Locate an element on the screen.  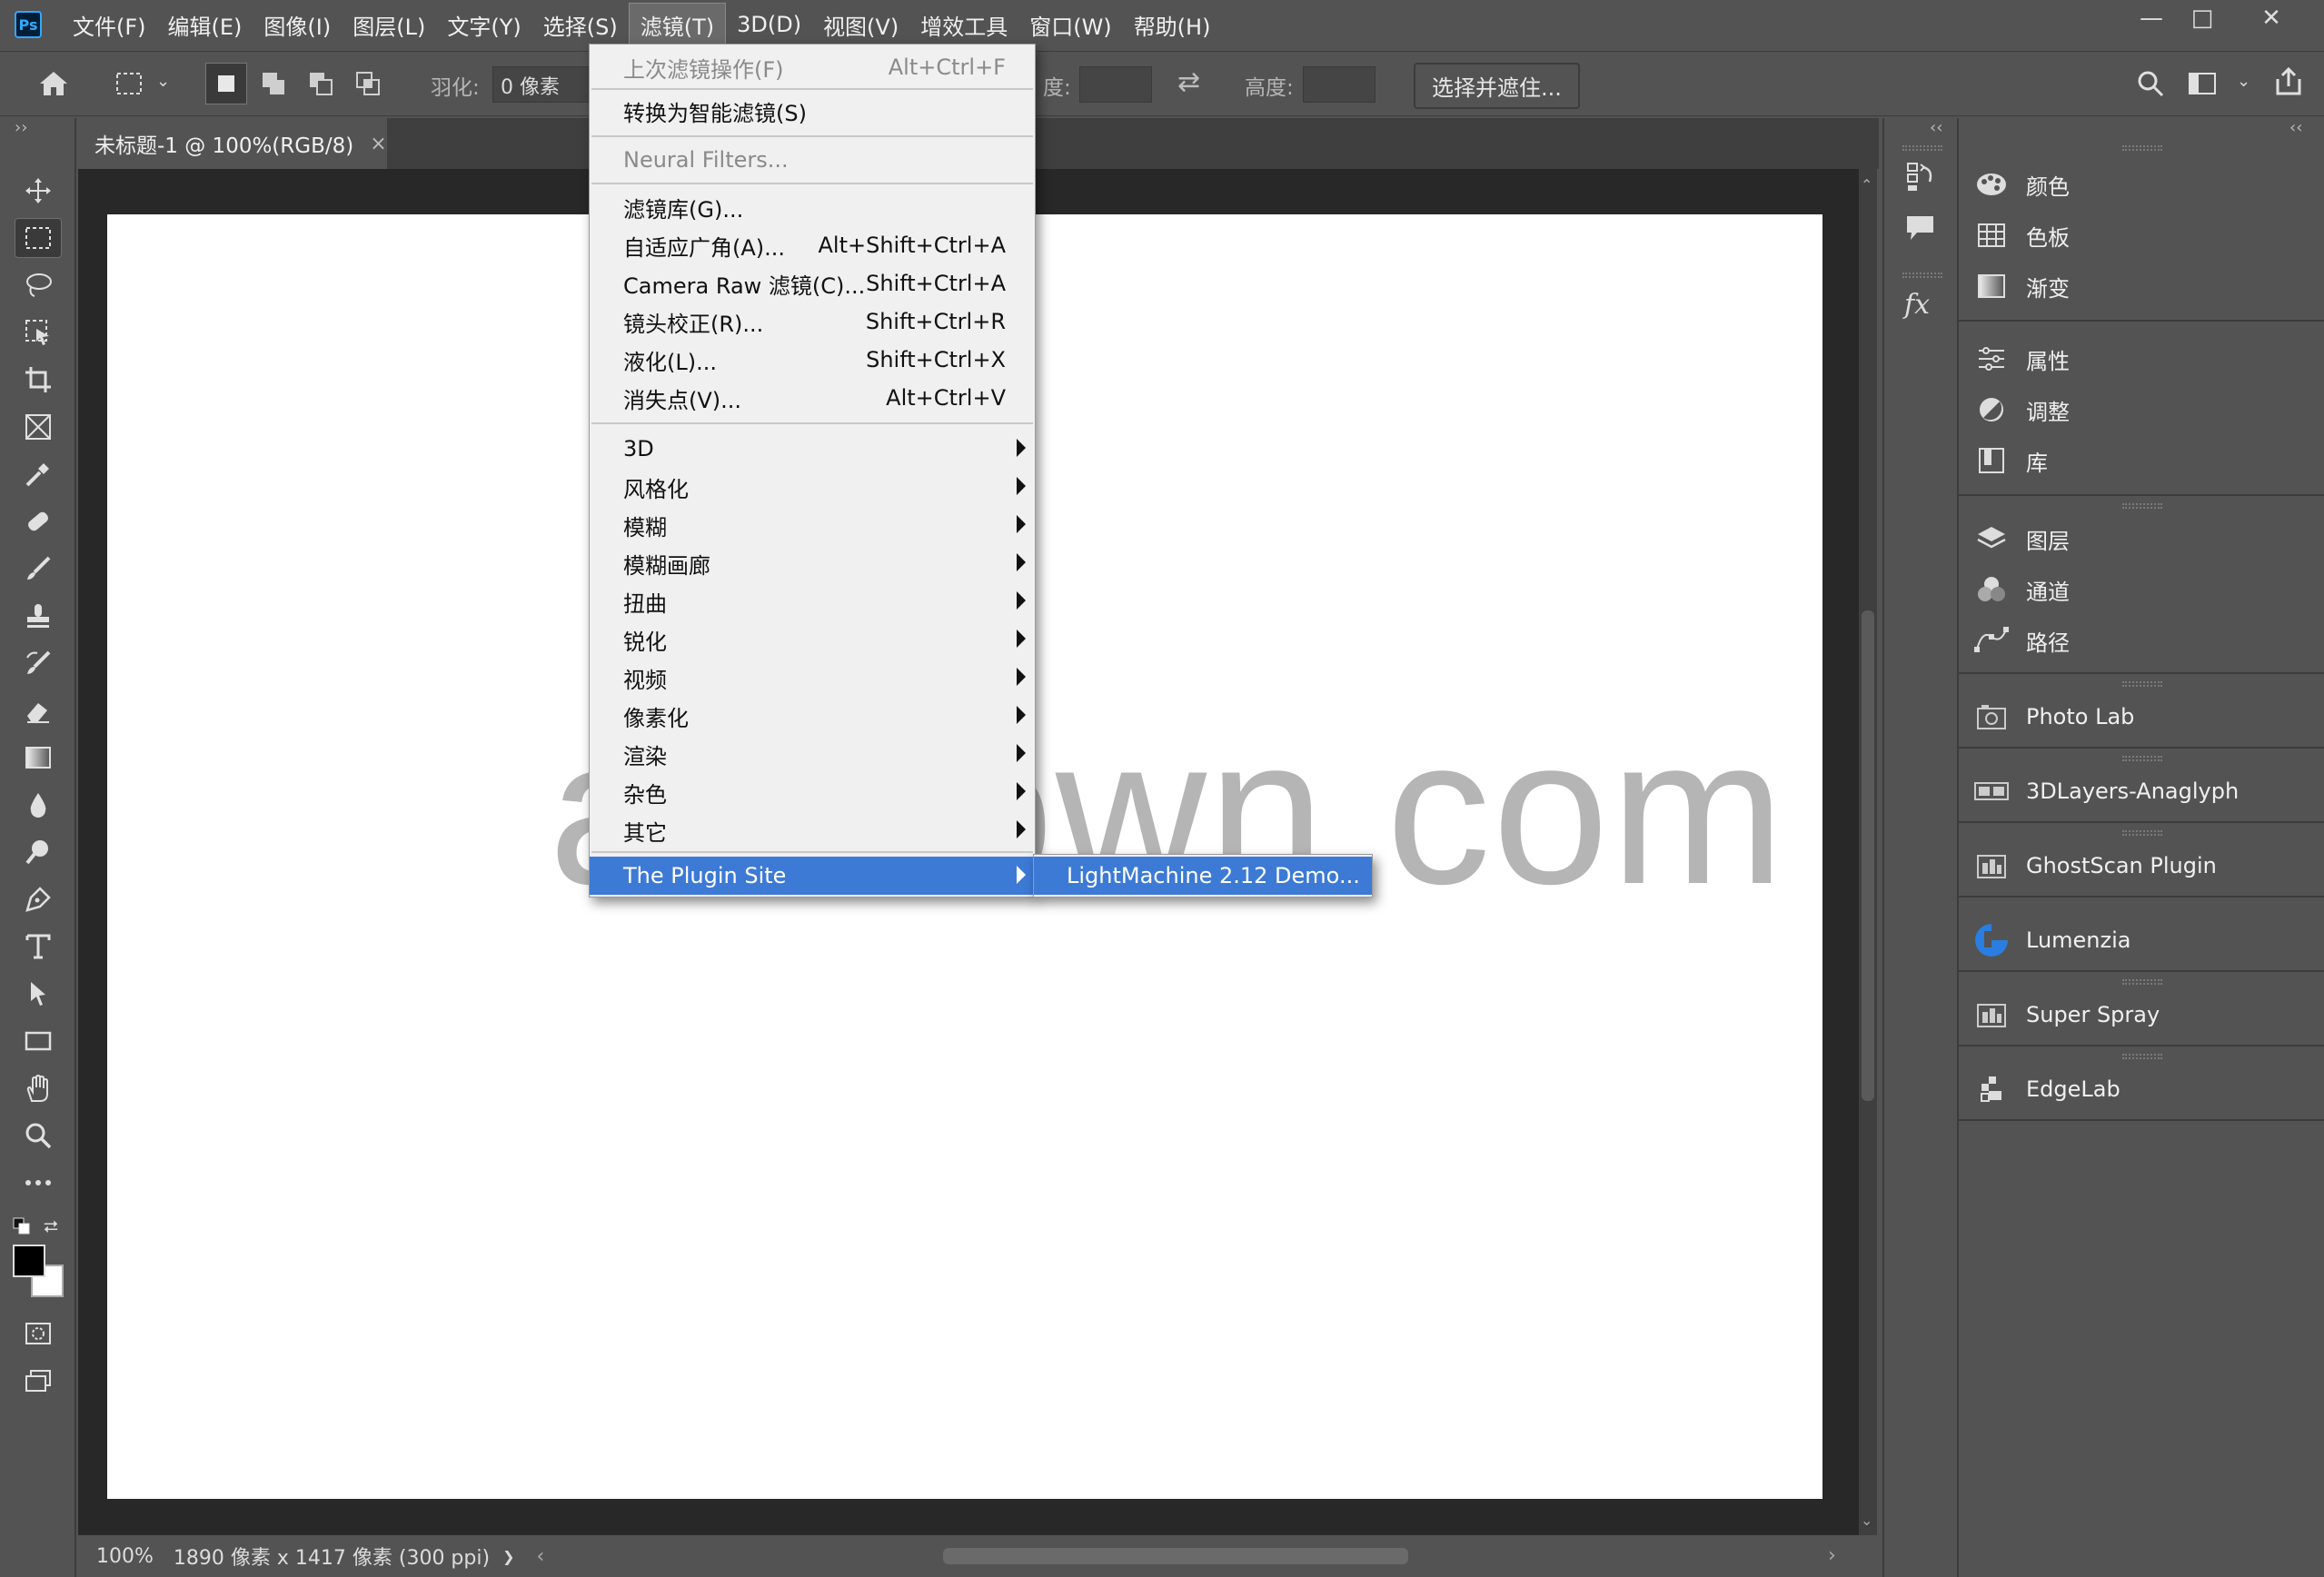
panel-item-libraries: 库 is located at coordinates (2011, 461).